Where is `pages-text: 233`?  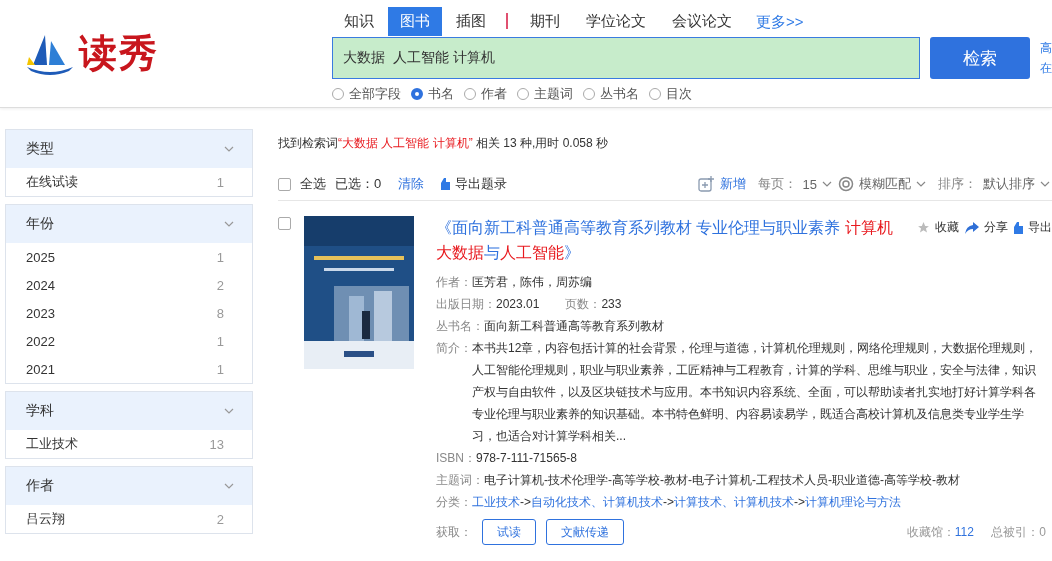
pages-text: 233 is located at coordinates (611, 304).